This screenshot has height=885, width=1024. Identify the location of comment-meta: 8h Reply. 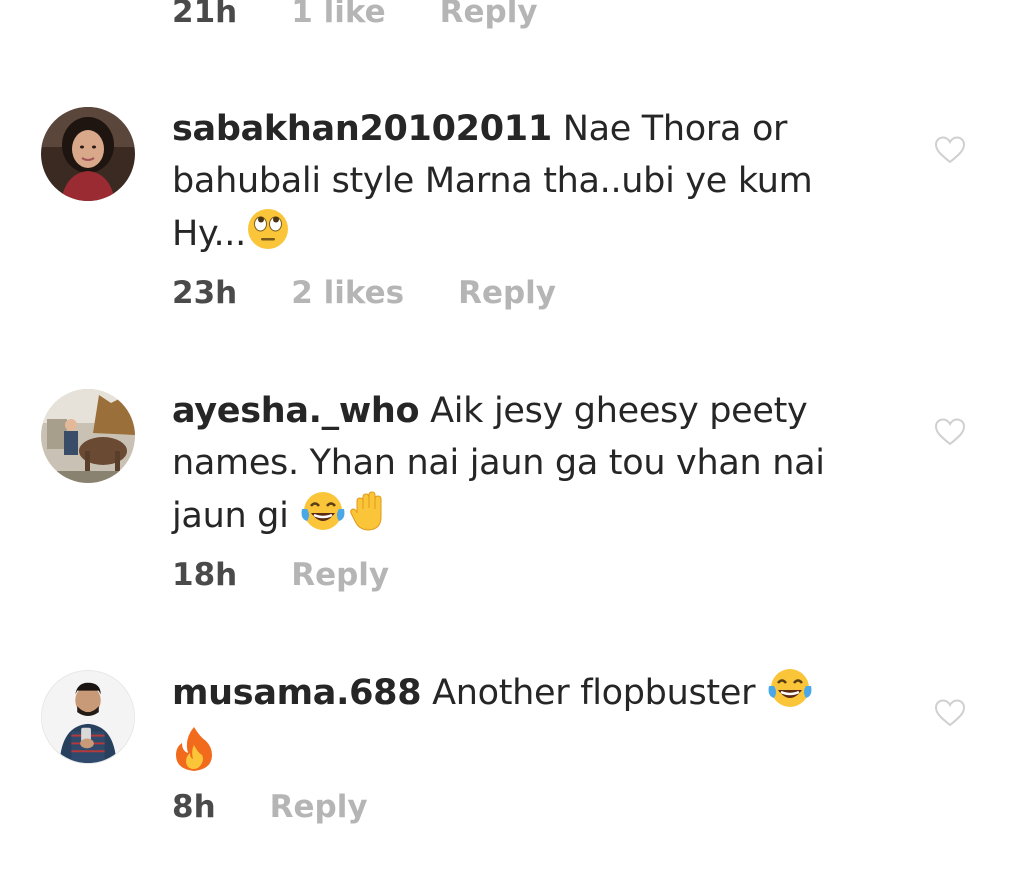
(270, 807).